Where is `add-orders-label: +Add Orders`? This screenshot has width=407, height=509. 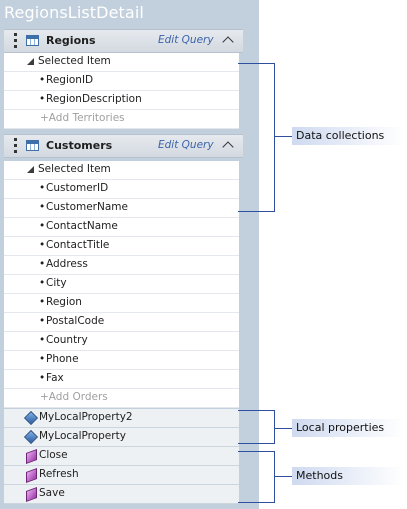 add-orders-label: +Add Orders is located at coordinates (74, 397).